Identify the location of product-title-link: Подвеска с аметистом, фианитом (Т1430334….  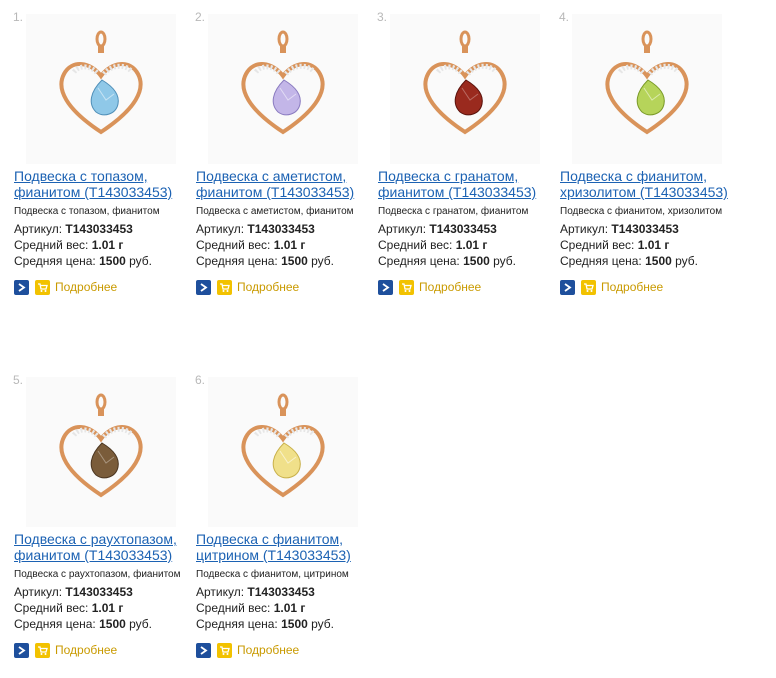
(291, 184).